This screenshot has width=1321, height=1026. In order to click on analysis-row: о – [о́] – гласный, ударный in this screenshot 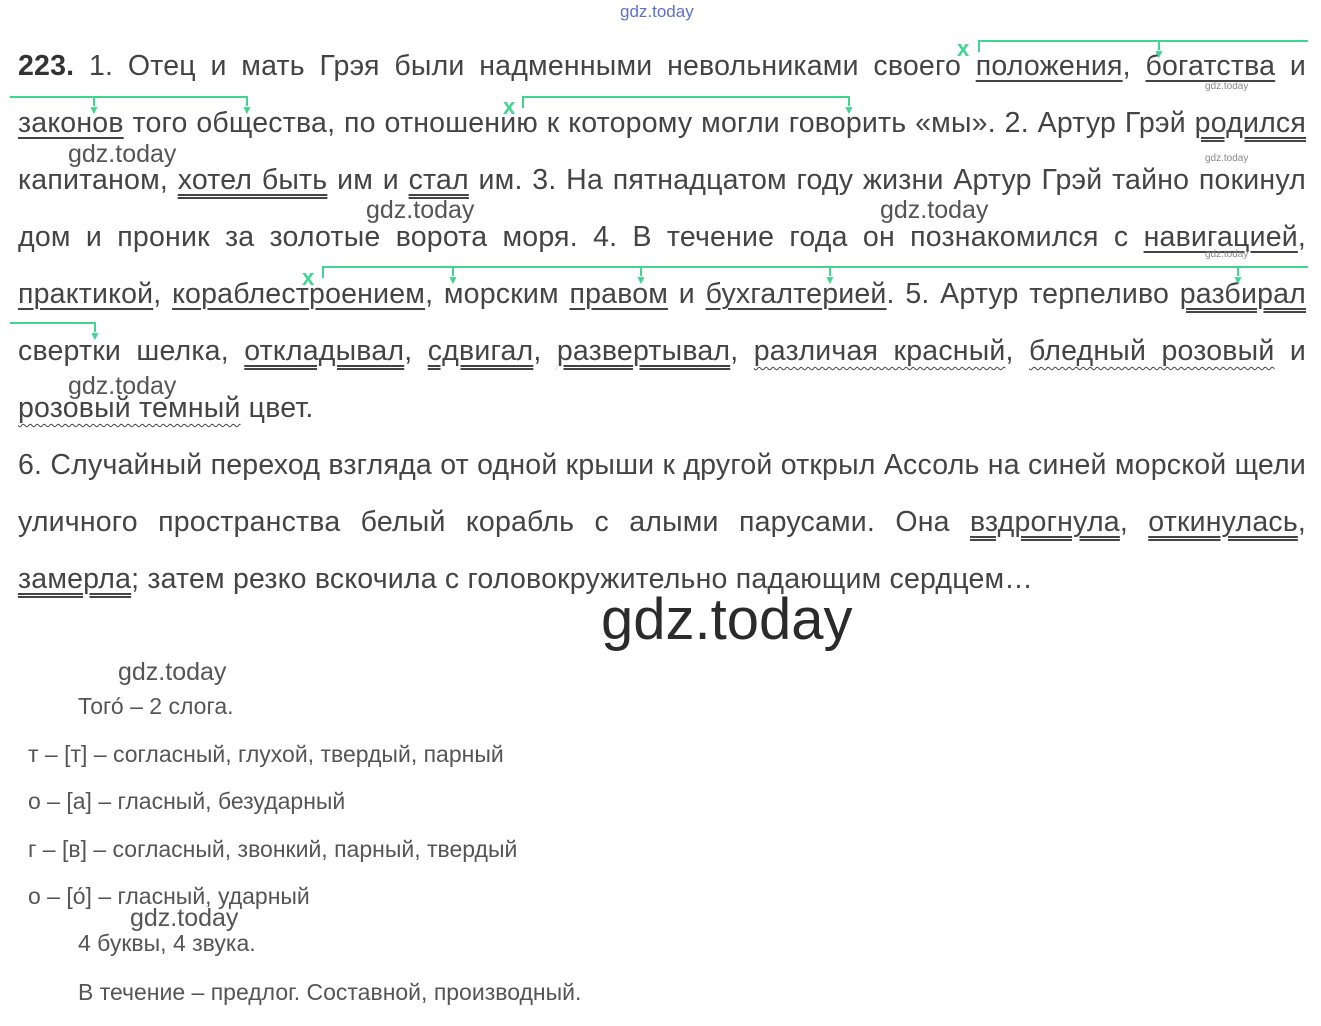, I will do `click(169, 896)`.